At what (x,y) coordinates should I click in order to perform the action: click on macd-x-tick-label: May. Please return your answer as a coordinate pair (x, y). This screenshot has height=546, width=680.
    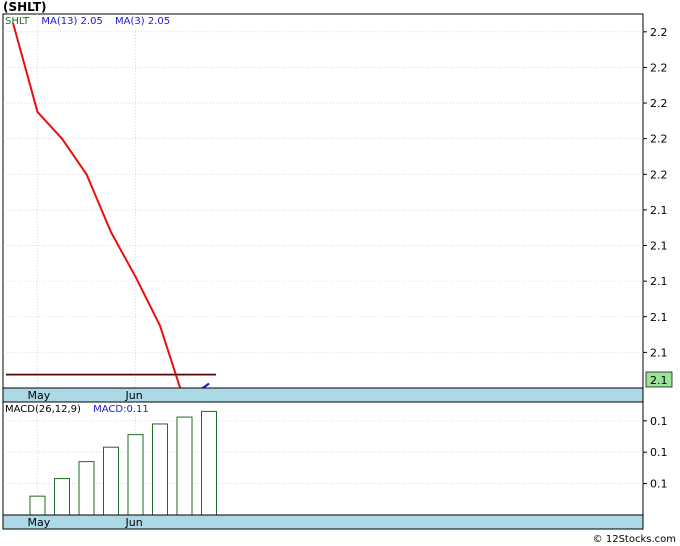
    Looking at the image, I should click on (39, 522).